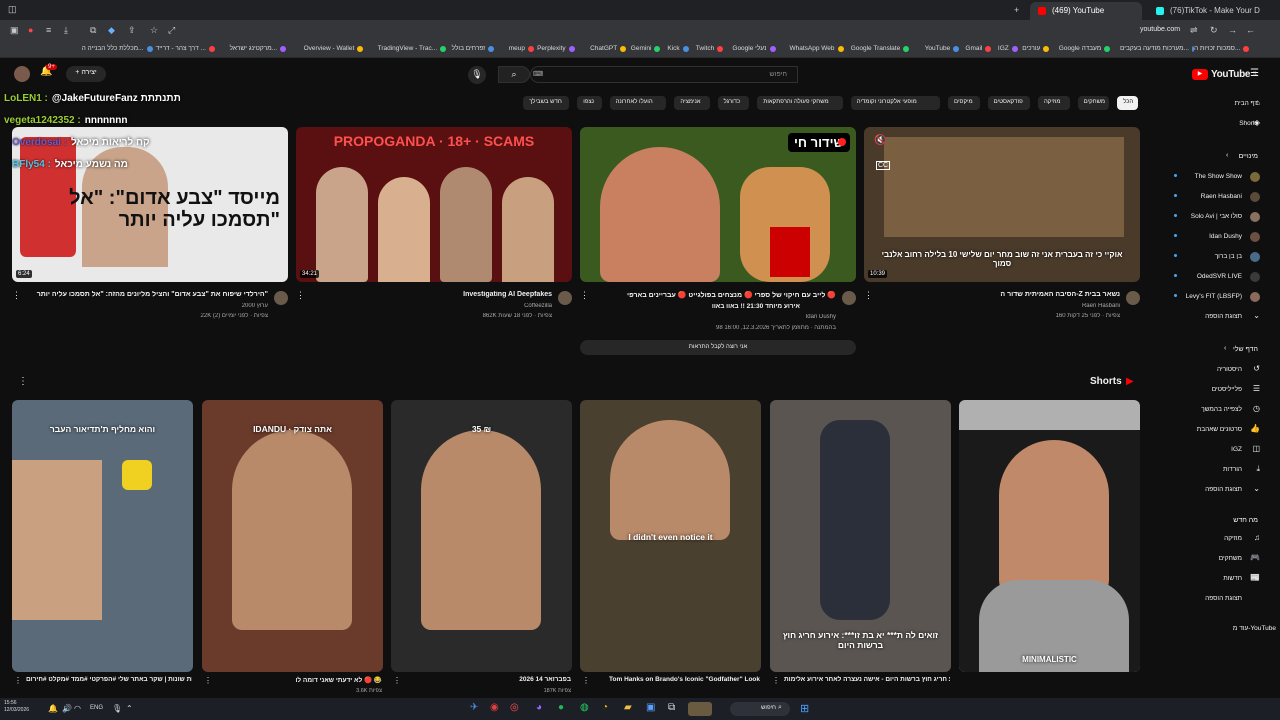 The height and width of the screenshot is (720, 1280). What do you see at coordinates (480, 48) in the screenshot?
I see `bookmark-item: זפרחים בולל` at bounding box center [480, 48].